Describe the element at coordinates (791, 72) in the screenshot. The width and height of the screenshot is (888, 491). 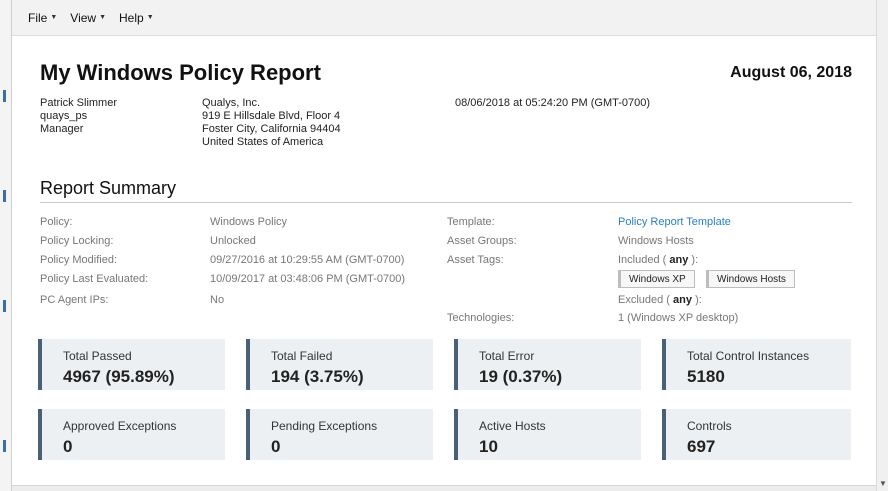
I see `report-date: August 06, 2018` at that location.